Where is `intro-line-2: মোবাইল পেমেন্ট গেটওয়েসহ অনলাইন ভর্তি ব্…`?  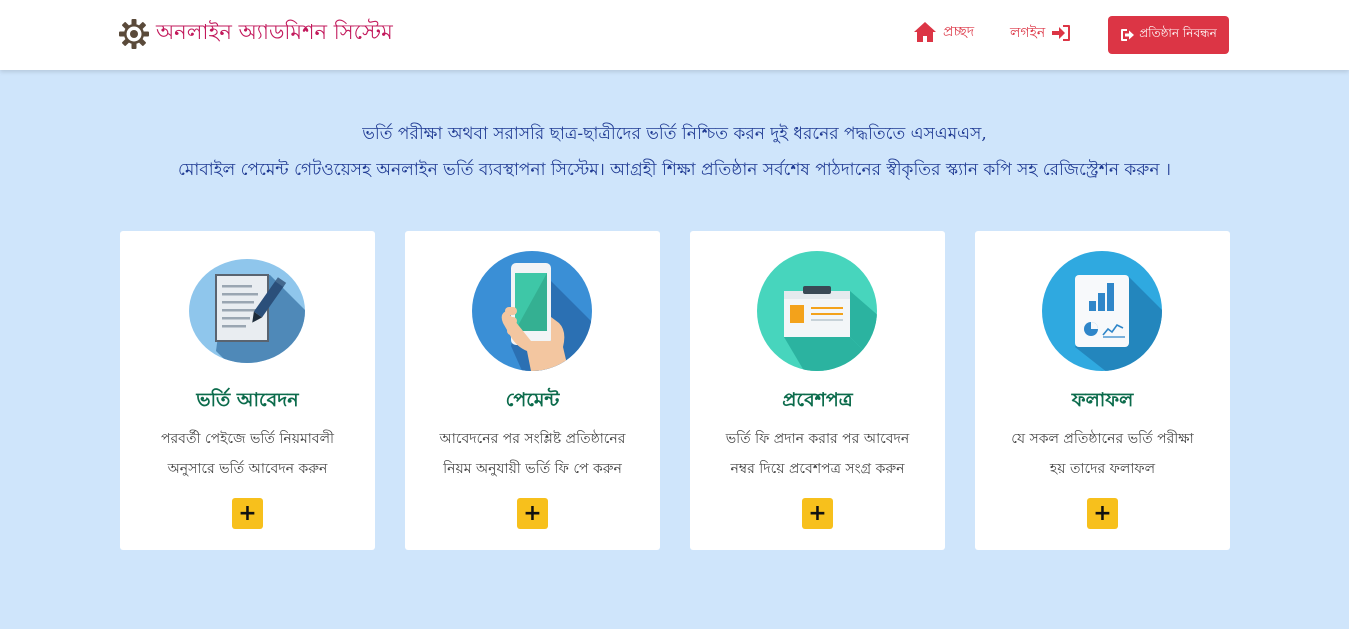
intro-line-2: মোবাইল পেমেন্ট গেটওয়েসহ অনলাইন ভর্তি ব্… is located at coordinates (674, 170).